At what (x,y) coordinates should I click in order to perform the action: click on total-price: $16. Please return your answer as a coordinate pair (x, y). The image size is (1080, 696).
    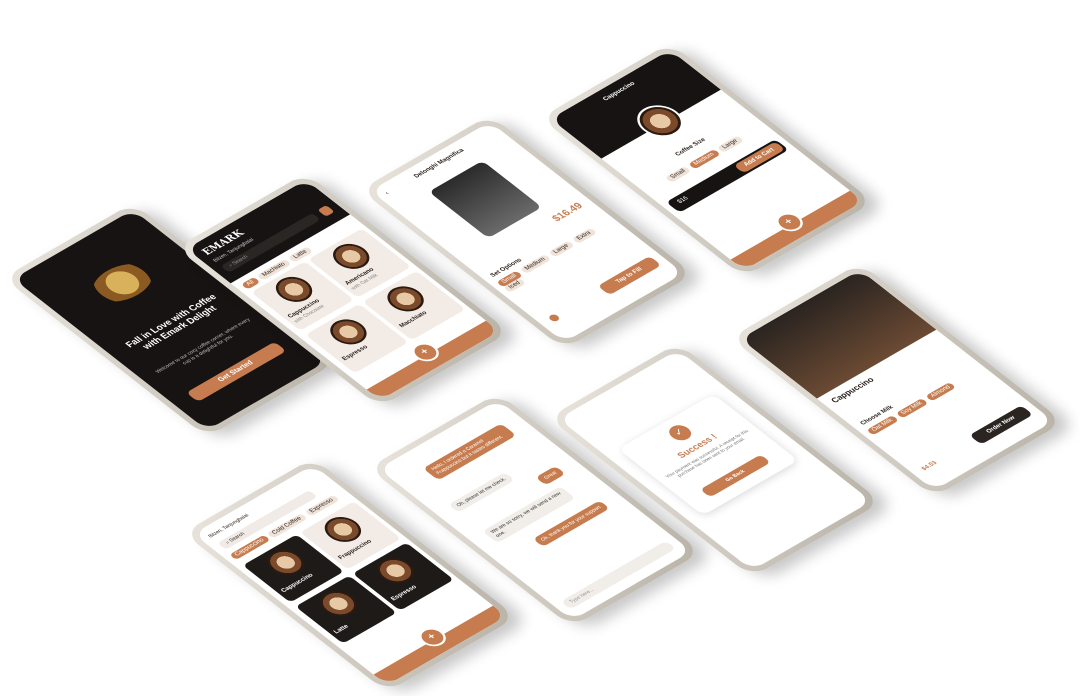
    Looking at the image, I should click on (683, 200).